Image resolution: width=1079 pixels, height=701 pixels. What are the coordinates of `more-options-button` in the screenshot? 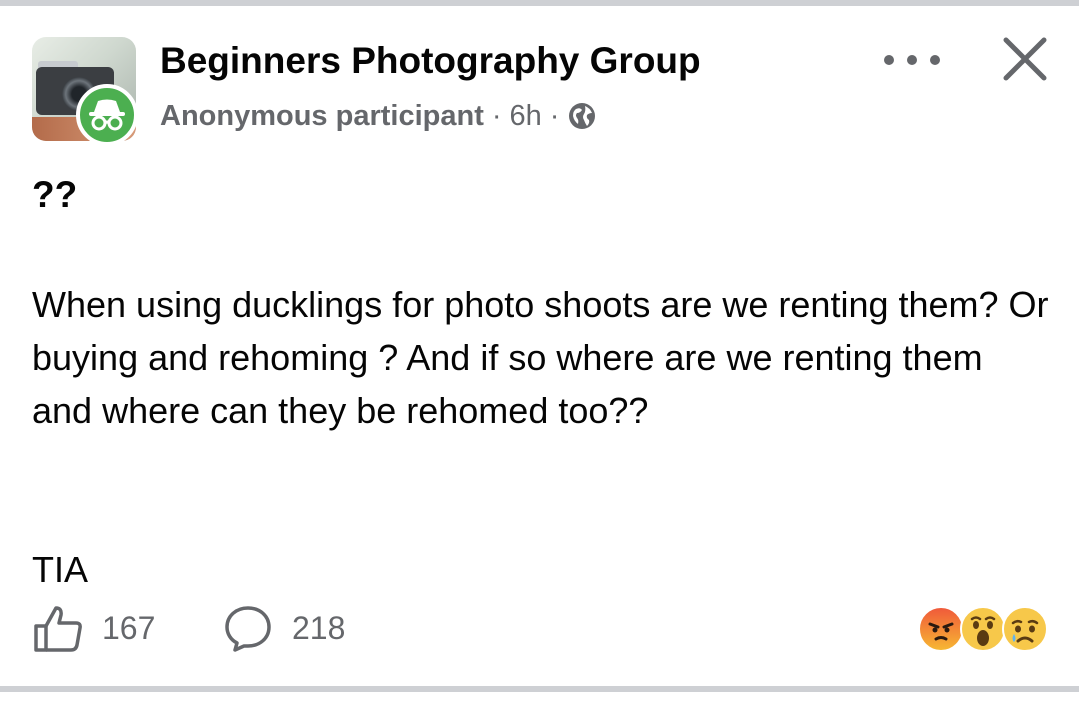 It's located at (912, 60).